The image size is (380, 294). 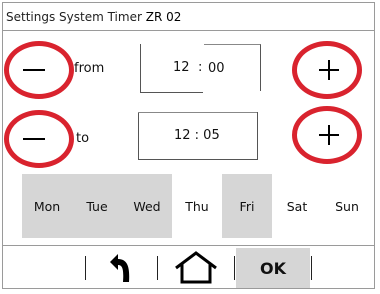 I want to click on page-title: Settings System Timer ZR 02, so click(x=93, y=17).